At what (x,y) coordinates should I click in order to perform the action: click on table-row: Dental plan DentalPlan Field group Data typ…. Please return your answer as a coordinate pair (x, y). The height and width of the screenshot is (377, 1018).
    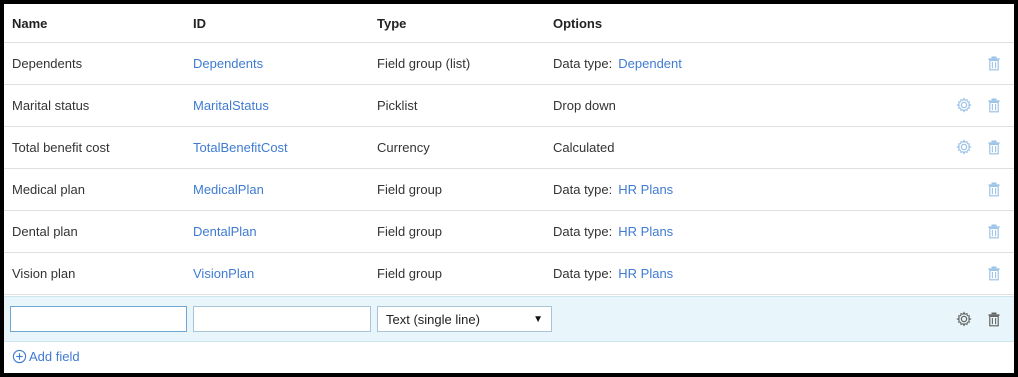
    Looking at the image, I should click on (509, 231).